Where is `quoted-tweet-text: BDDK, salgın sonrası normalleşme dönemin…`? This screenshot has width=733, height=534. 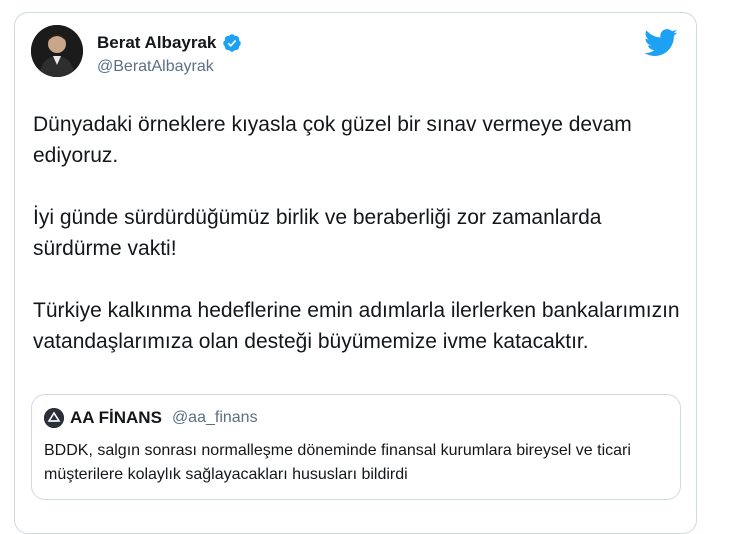
quoted-tweet-text: BDDK, salgın sonrası normalleşme dönemin… is located at coordinates (337, 462).